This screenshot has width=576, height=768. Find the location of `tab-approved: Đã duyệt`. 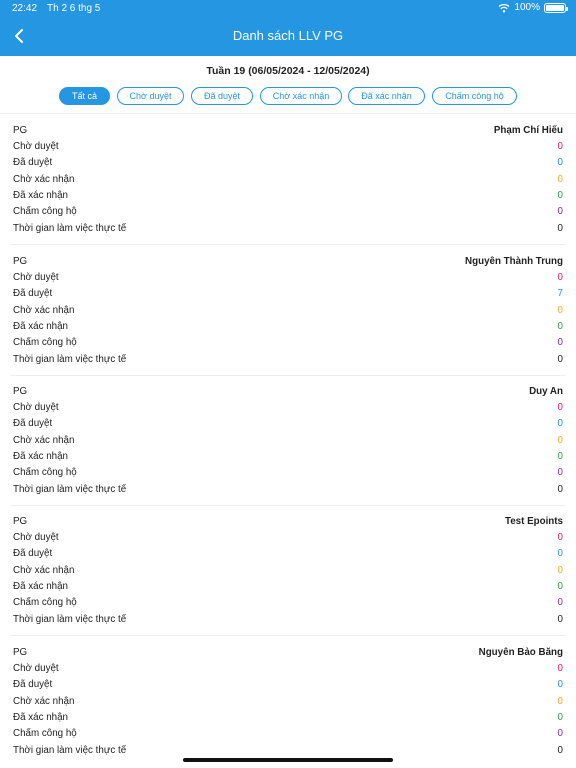

tab-approved: Đã duyệt is located at coordinates (222, 96).